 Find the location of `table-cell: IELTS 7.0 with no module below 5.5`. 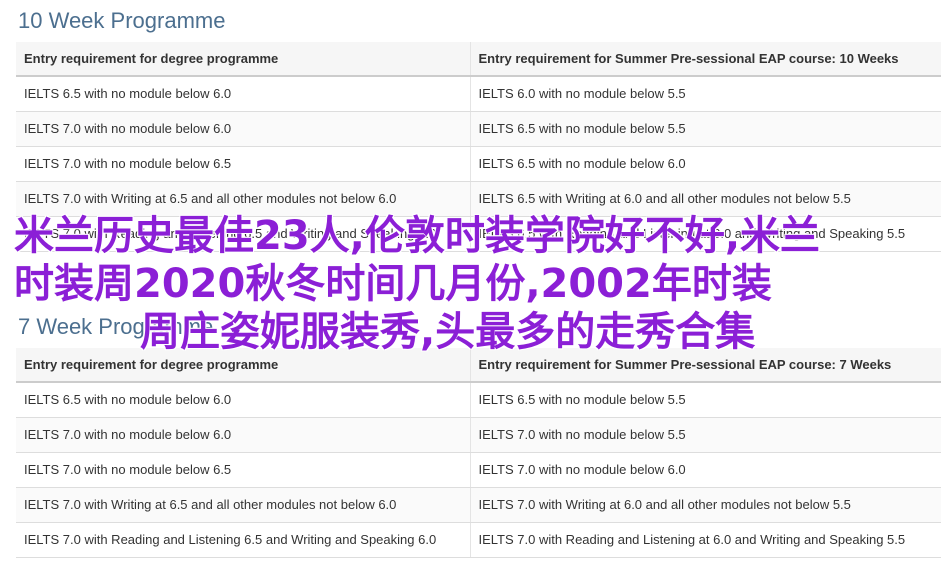

table-cell: IELTS 7.0 with no module below 5.5 is located at coordinates (705, 435).